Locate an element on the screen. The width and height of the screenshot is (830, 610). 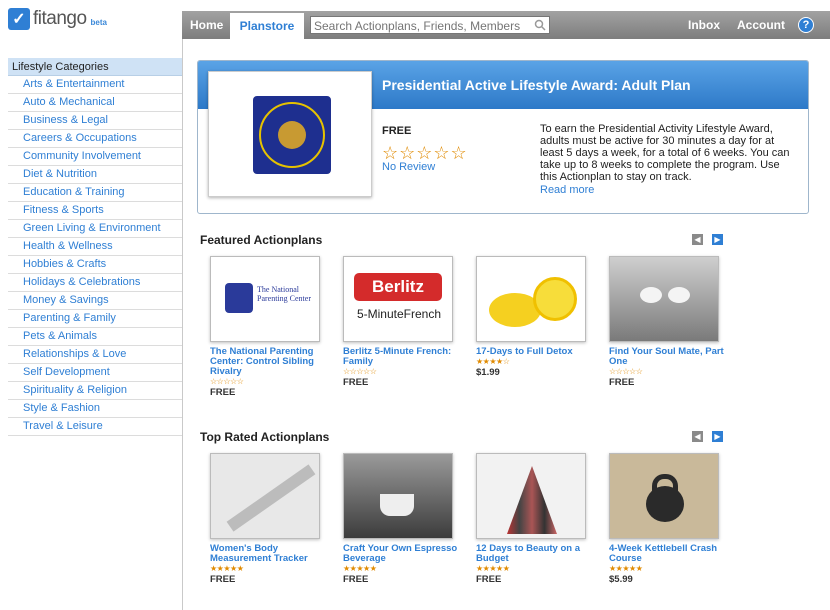
sidebar-item-community: Community Involvement is located at coordinates (95, 157).